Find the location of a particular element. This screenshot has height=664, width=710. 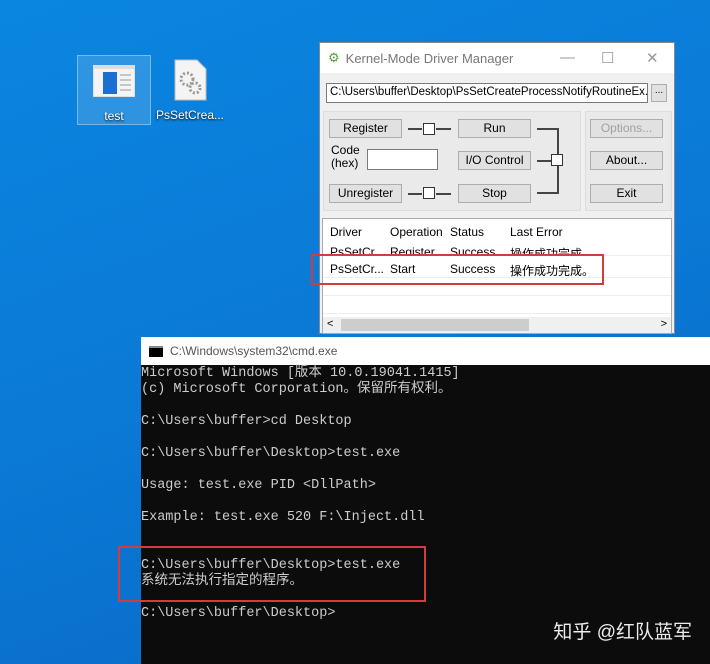

desktop-icon-test: test is located at coordinates (114, 90).